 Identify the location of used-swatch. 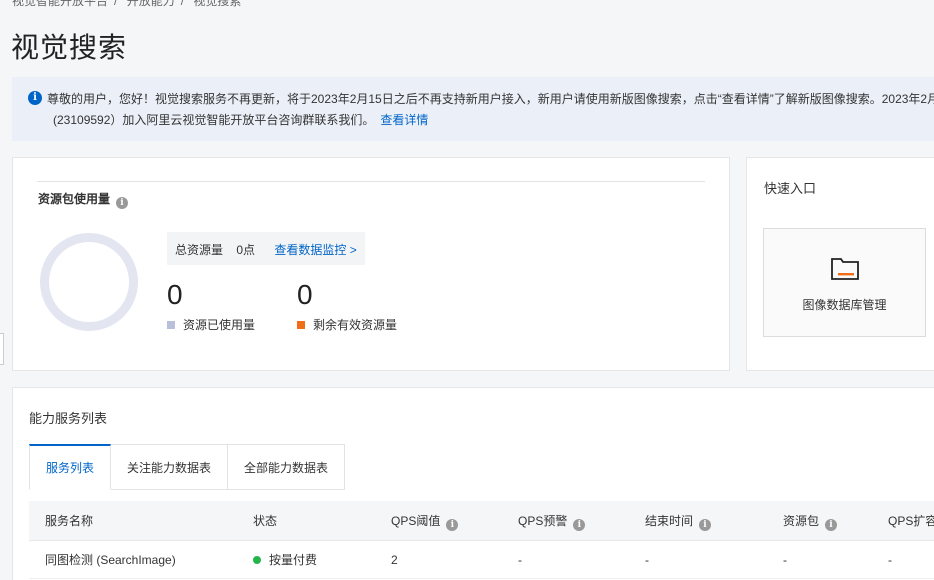
(171, 325).